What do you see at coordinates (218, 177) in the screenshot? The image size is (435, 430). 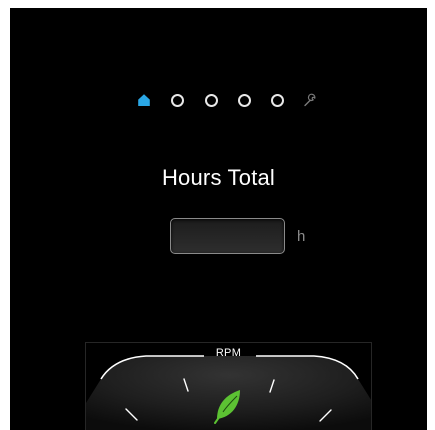 I see `page-title: Hours Total` at bounding box center [218, 177].